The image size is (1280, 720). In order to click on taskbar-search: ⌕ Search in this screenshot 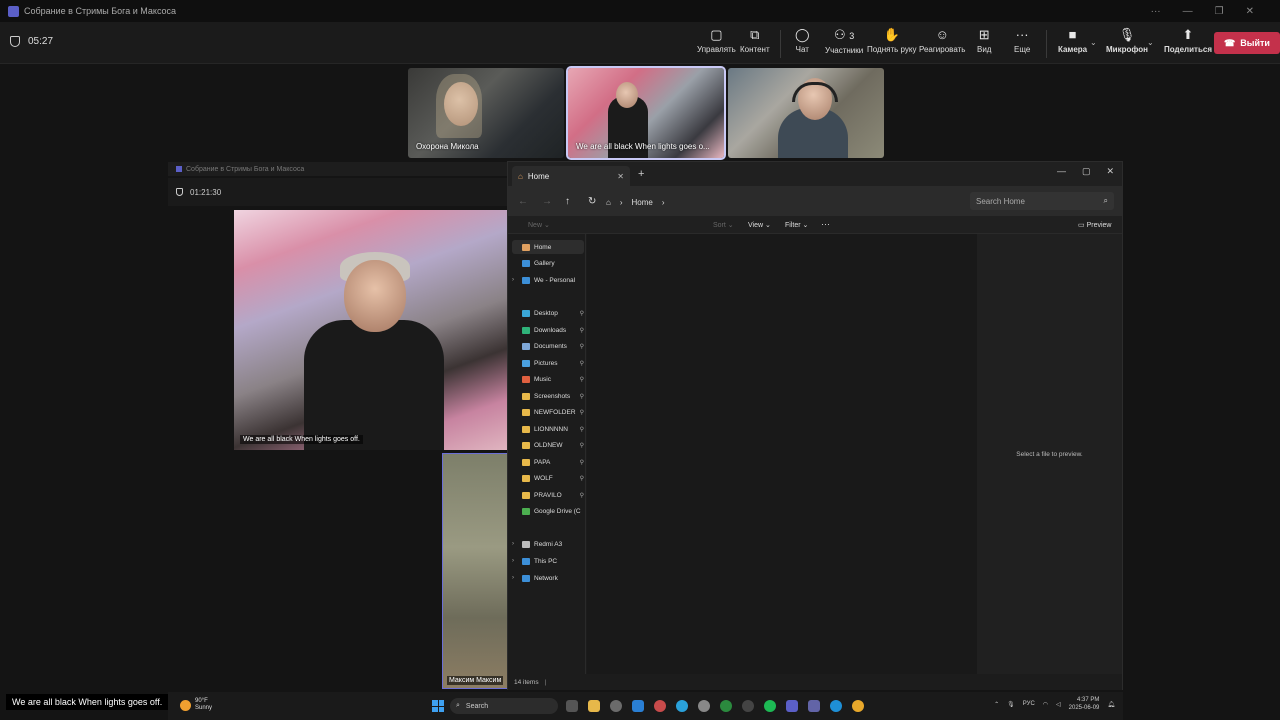, I will do `click(504, 706)`.